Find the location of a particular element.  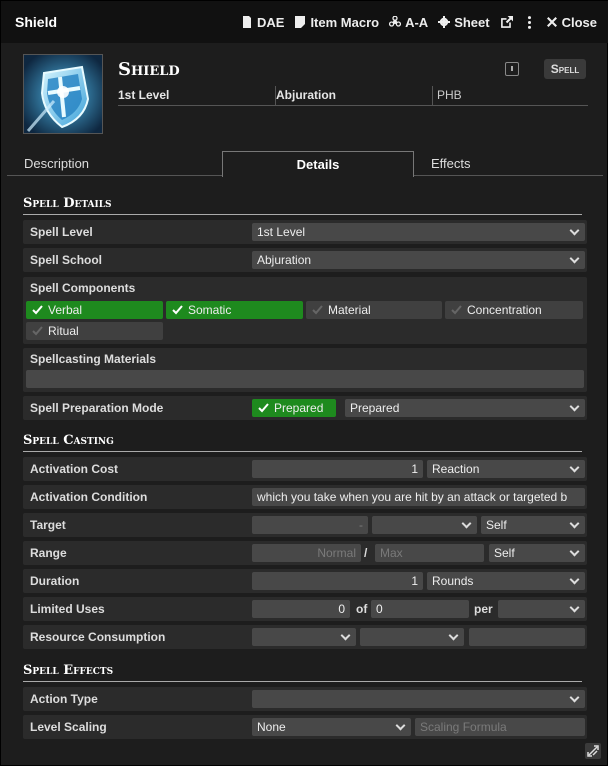

spellcasting-materials-row: Spellcasting Materials is located at coordinates (305, 370).